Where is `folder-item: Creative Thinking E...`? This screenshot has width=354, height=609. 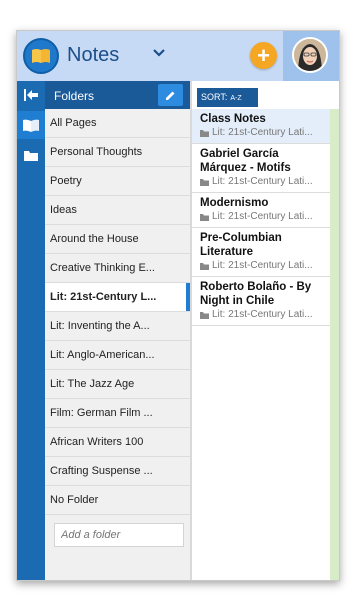
folder-item: Creative Thinking E... is located at coordinates (117, 268).